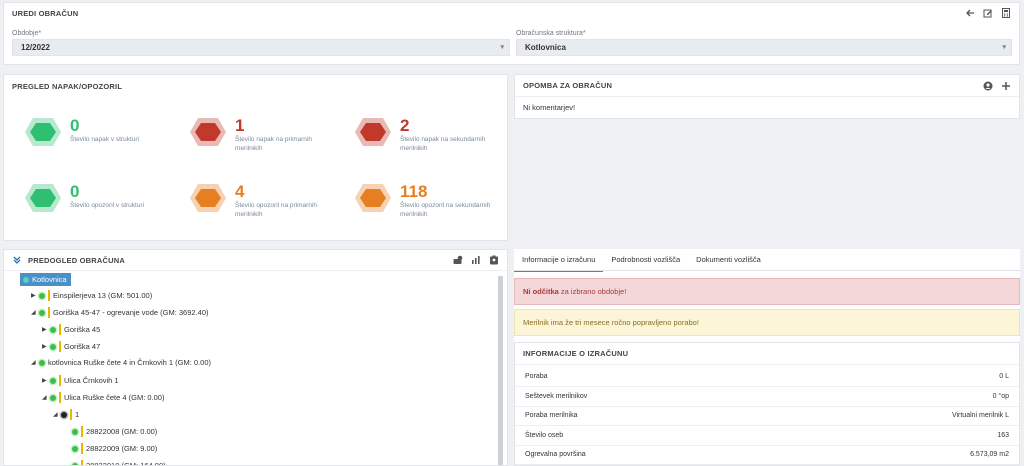  What do you see at coordinates (122, 431) in the screenshot?
I see `tree-node-label: 28822008 (GM: 0.00)` at bounding box center [122, 431].